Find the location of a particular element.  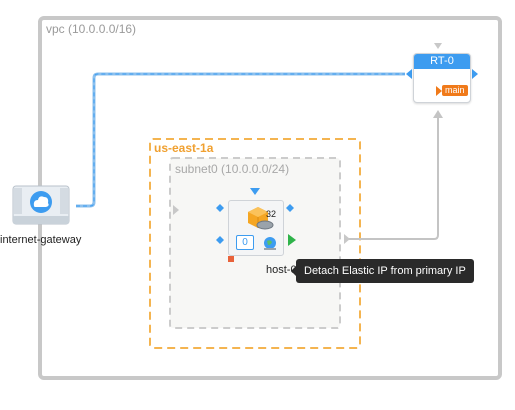

subnet-rt-connection is located at coordinates (393, 178).